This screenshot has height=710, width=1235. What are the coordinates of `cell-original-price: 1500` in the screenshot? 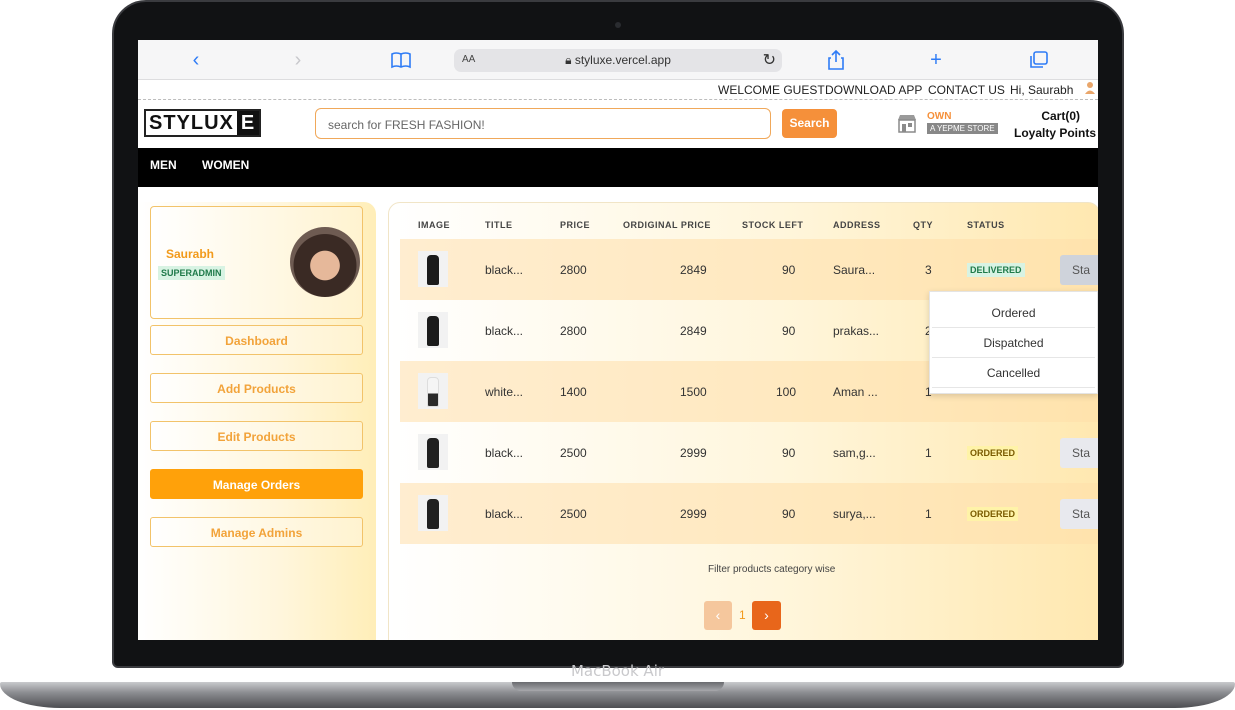 It's located at (693, 392).